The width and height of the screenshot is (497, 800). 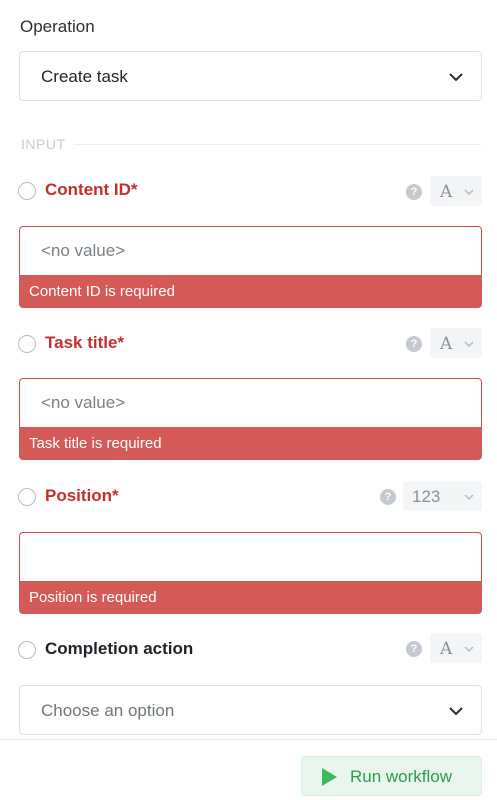 I want to click on task-title-placeholder: <no value>, so click(x=83, y=402).